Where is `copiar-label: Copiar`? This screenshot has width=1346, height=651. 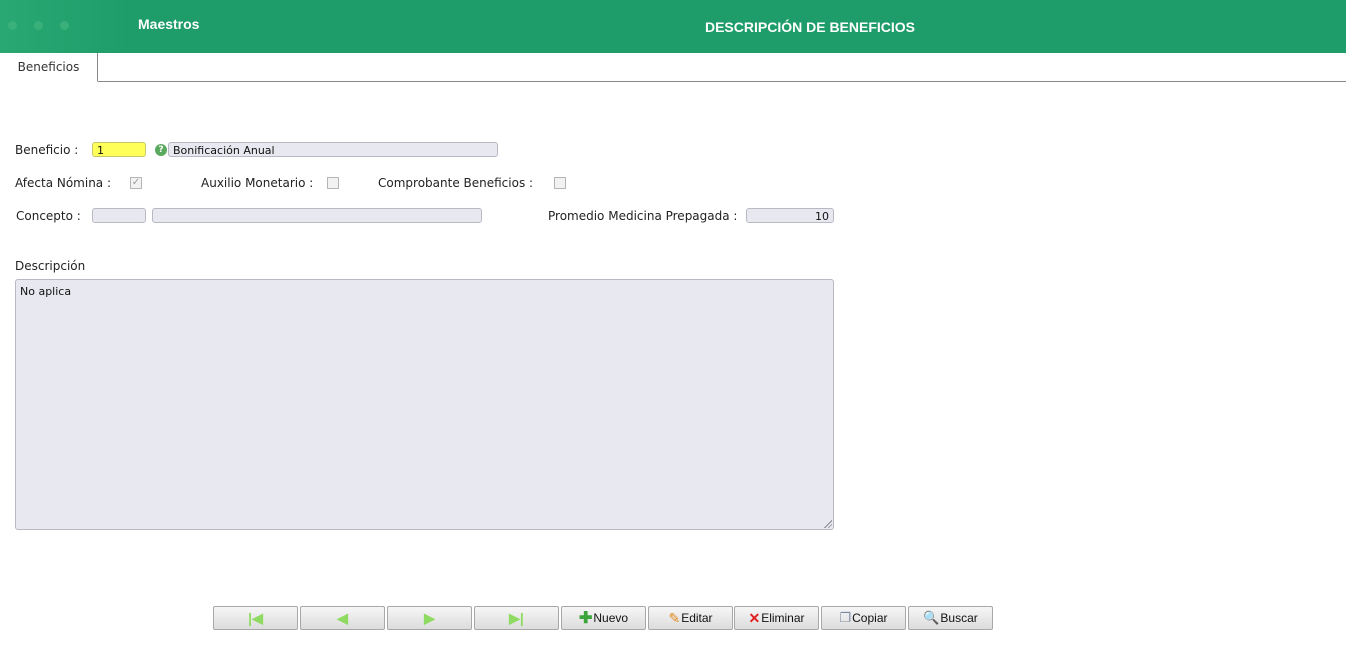
copiar-label: Copiar is located at coordinates (870, 618).